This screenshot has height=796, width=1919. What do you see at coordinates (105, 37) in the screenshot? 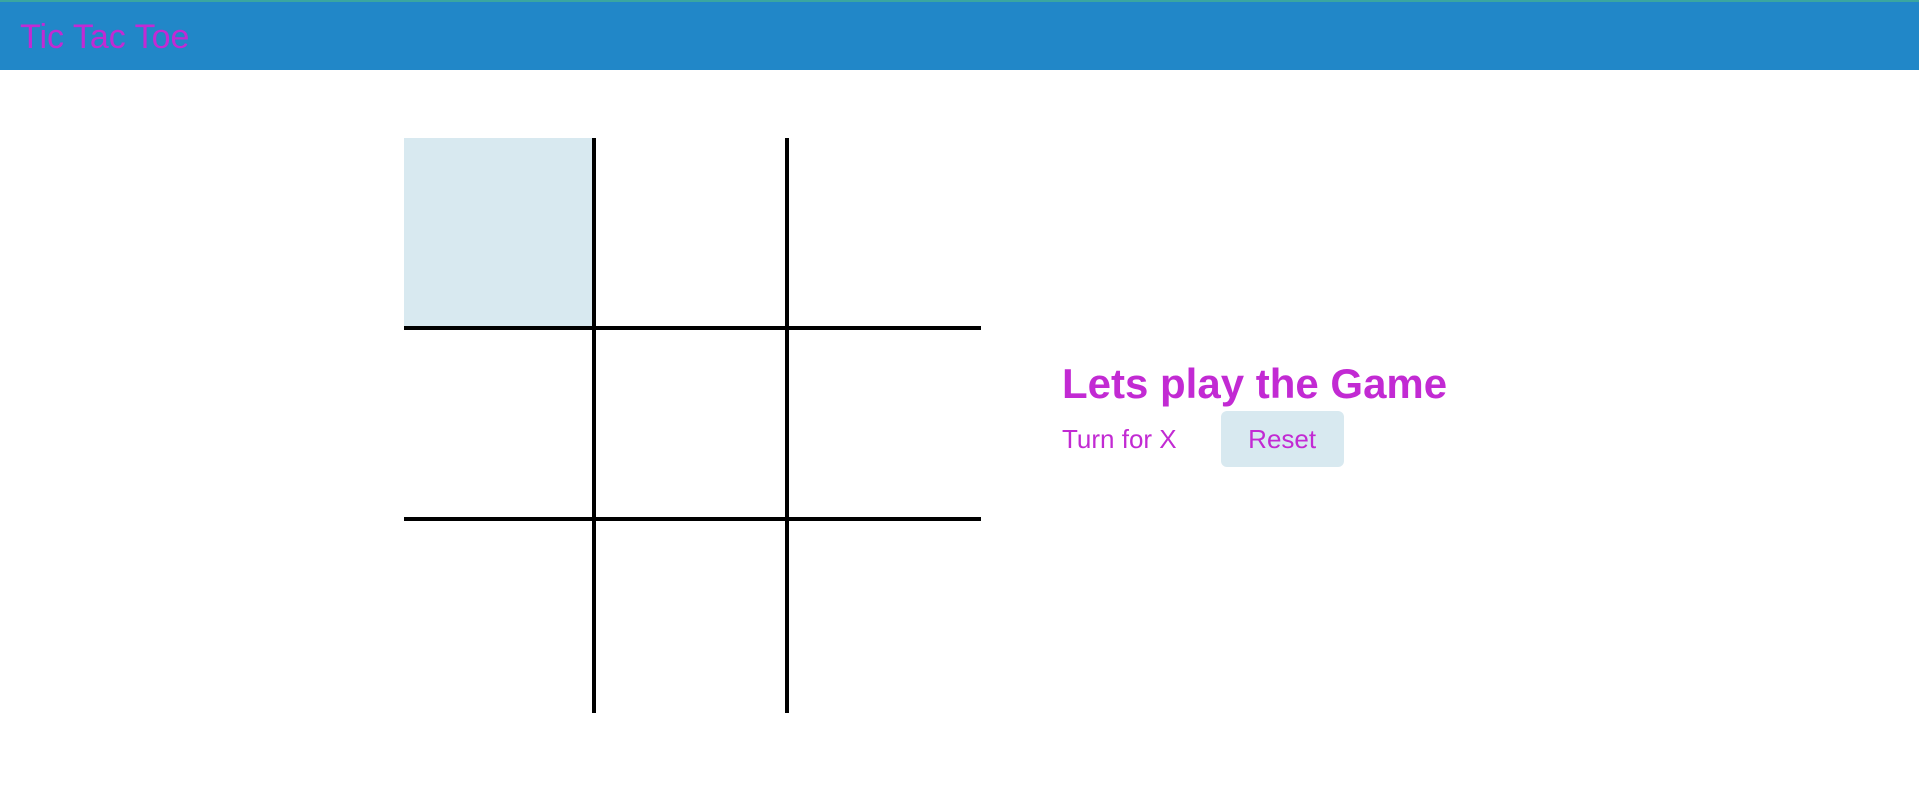
I see `app-title: Tic Tac Toe` at bounding box center [105, 37].